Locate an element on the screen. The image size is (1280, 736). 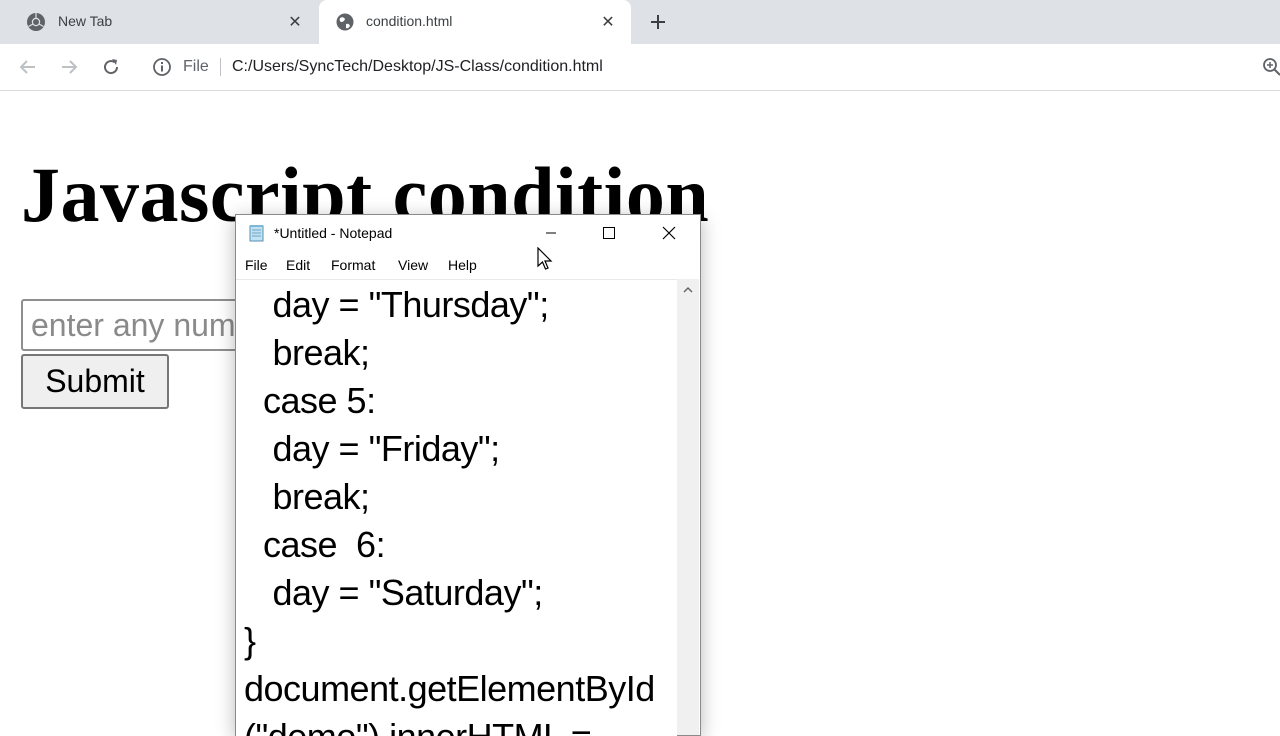
code-line: case 6: is located at coordinates (315, 544).